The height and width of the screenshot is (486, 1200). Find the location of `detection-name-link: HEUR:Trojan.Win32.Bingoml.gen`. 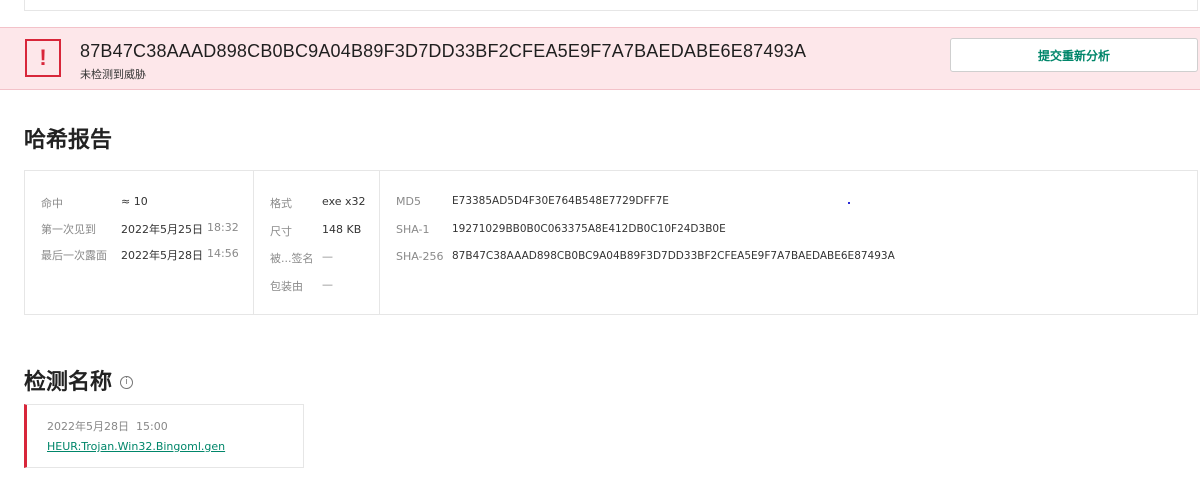

detection-name-link: HEUR:Trojan.Win32.Bingoml.gen is located at coordinates (136, 446).